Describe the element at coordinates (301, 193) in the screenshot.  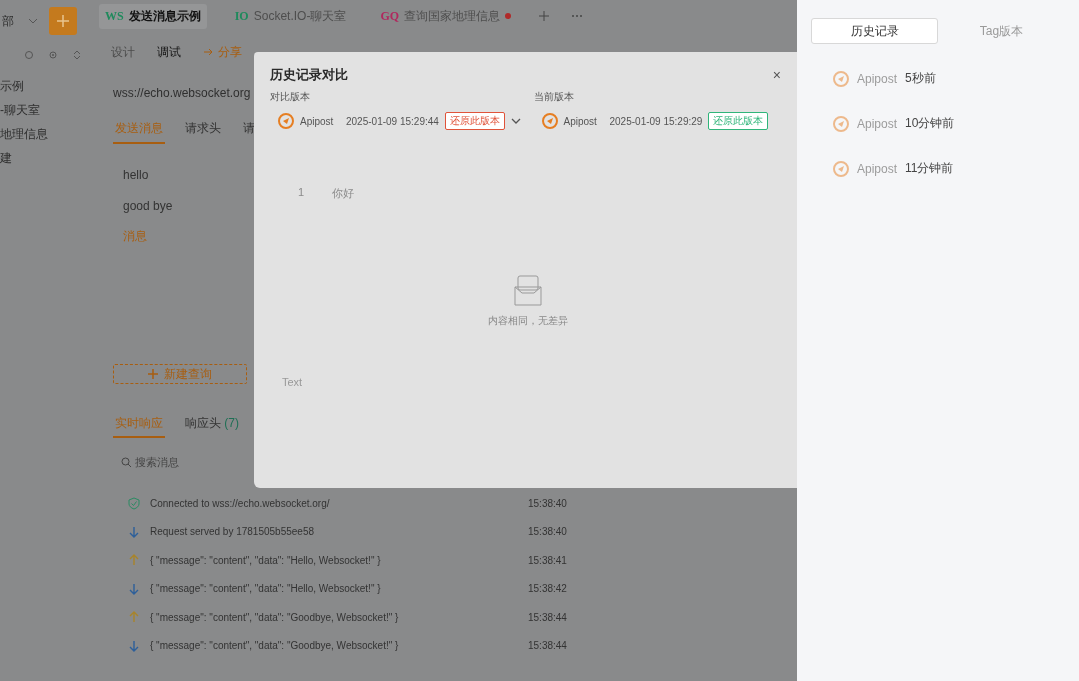
I see `line-number: 1` at that location.